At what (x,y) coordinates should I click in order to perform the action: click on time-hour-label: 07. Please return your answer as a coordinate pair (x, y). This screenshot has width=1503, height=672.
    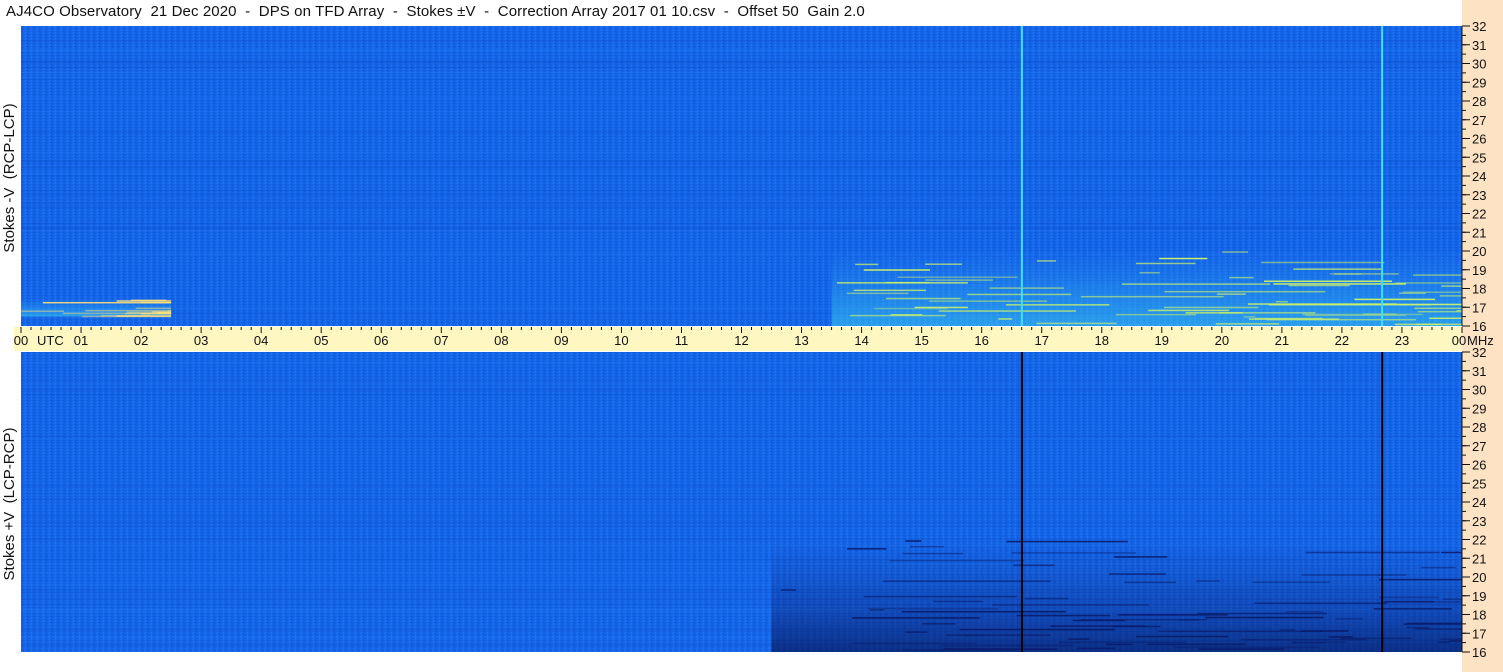
    Looking at the image, I should click on (441, 340).